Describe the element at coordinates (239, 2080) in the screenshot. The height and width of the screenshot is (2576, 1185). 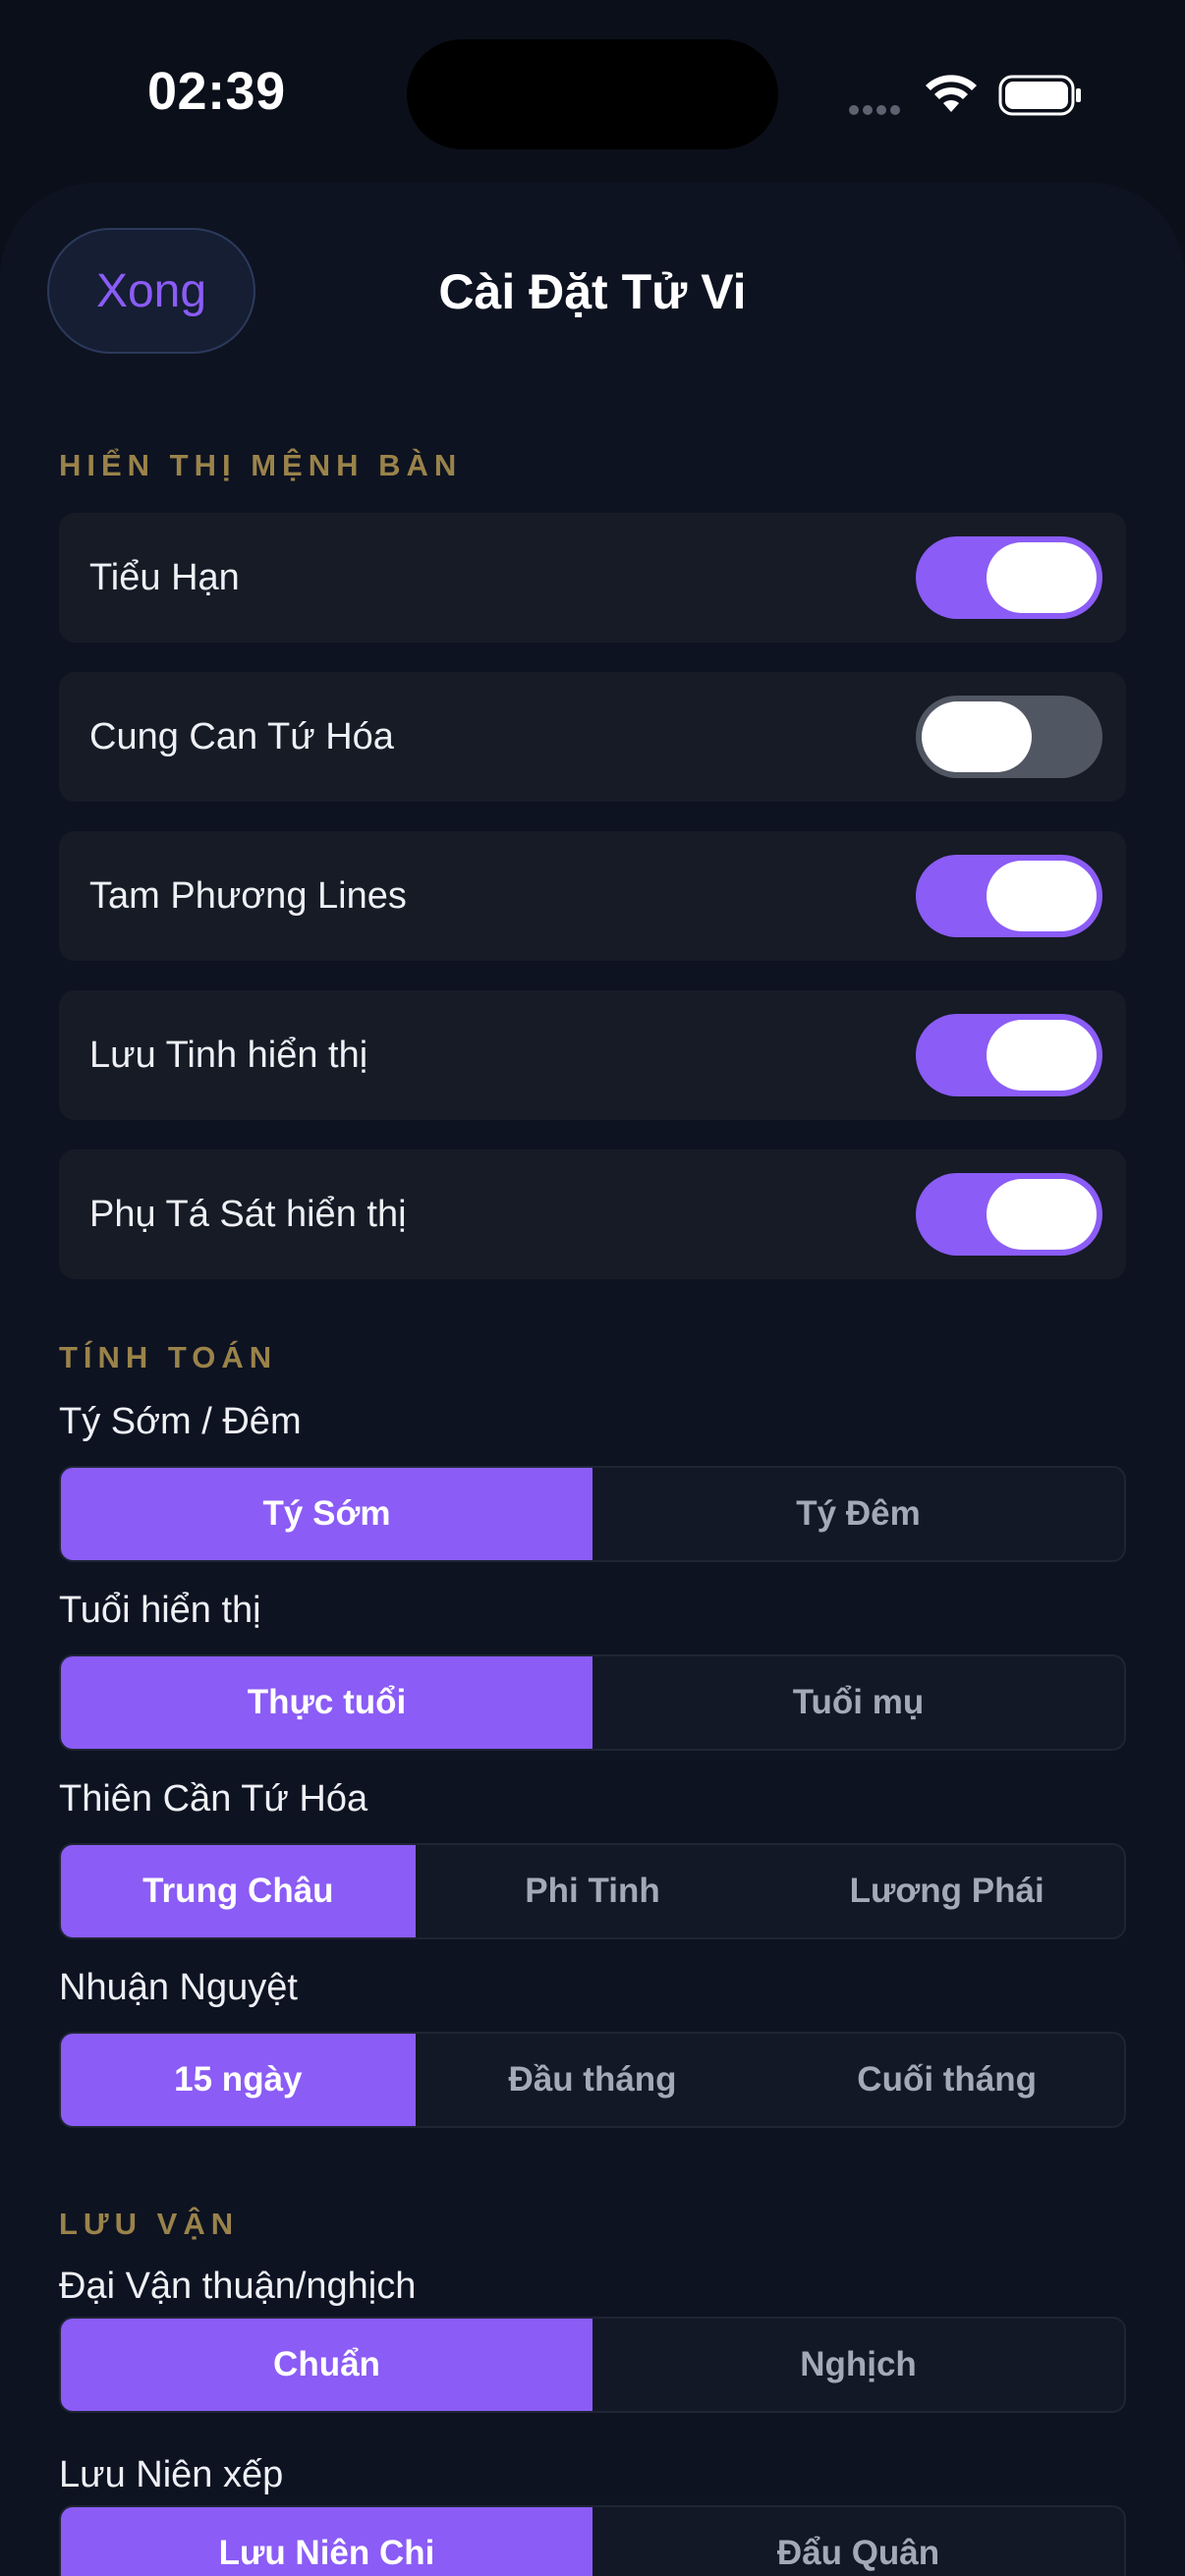
I see `segment-option: 15 ngày` at that location.